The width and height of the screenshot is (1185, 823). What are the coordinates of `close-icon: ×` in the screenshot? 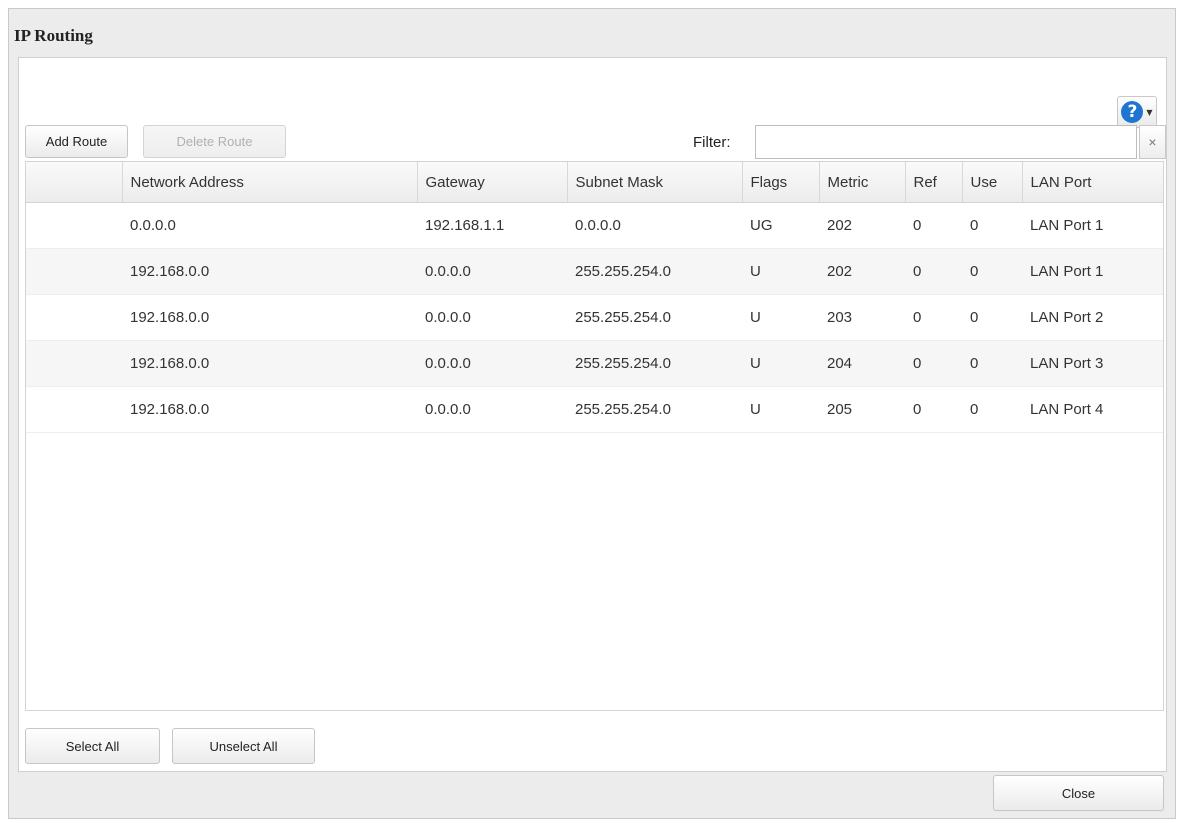 It's located at (1152, 142).